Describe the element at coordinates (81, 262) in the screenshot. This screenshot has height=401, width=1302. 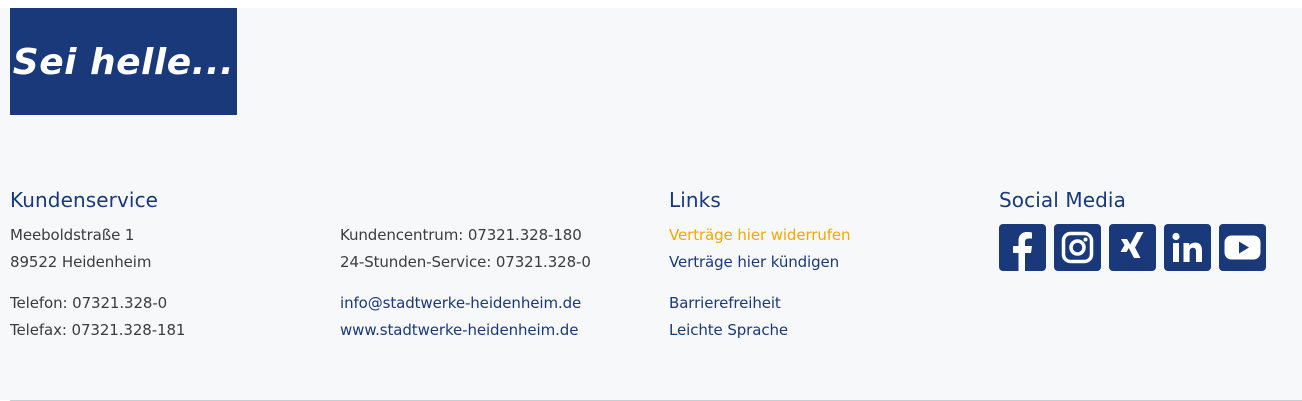
I see `address-city: 89522 Heidenheim` at that location.